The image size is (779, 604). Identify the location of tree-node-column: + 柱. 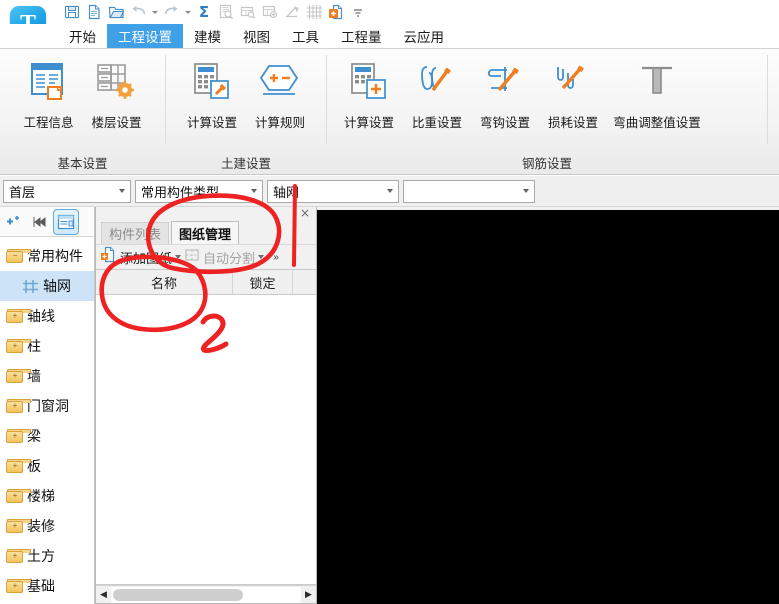
(47, 346).